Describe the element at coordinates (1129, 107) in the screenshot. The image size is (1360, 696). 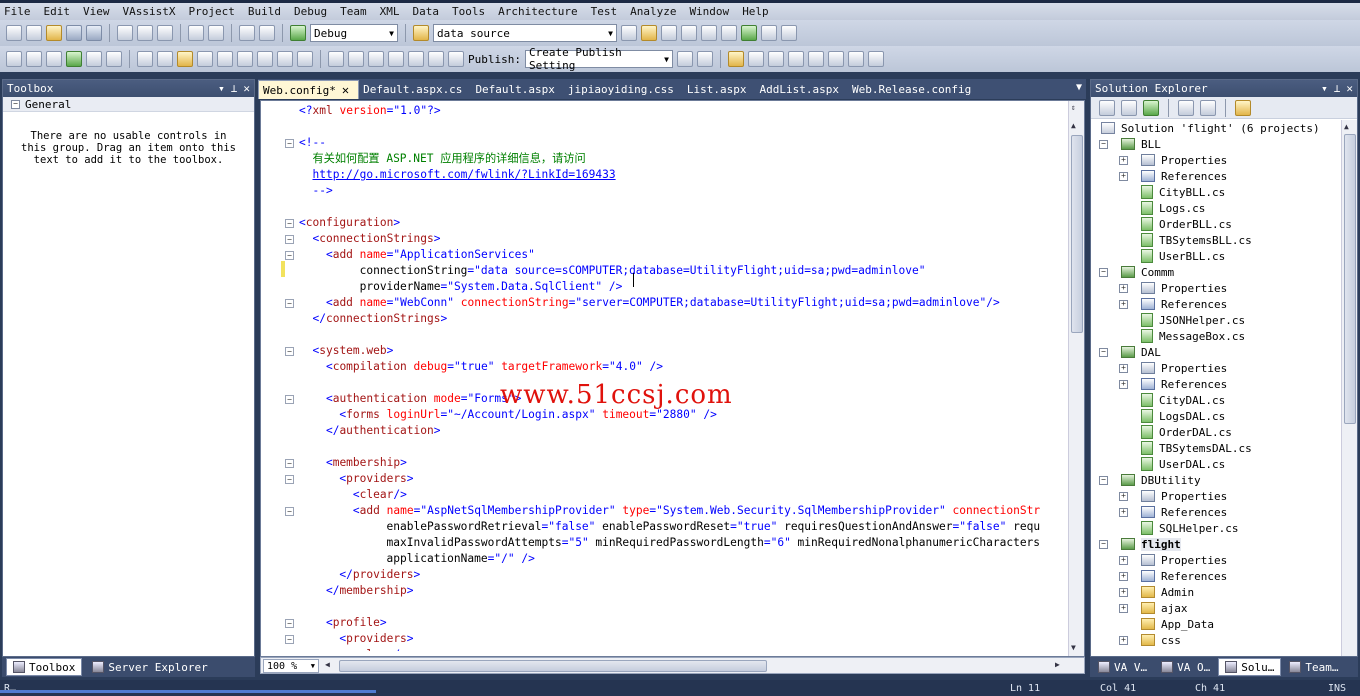
I see `show-all-files-icon` at that location.